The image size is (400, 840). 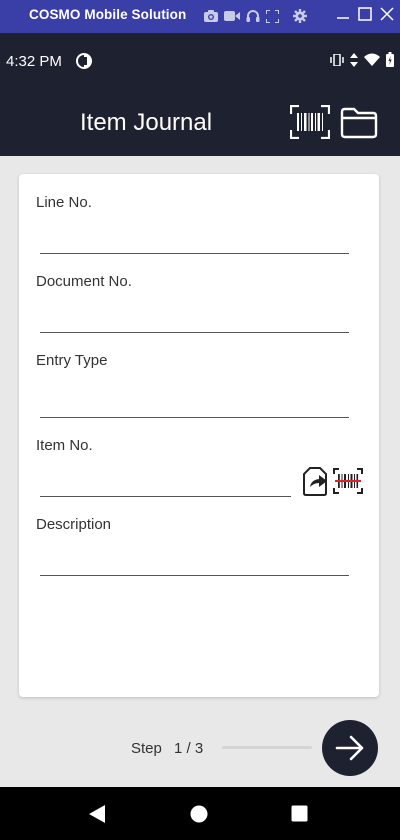 I want to click on wifi-icon, so click(x=372, y=59).